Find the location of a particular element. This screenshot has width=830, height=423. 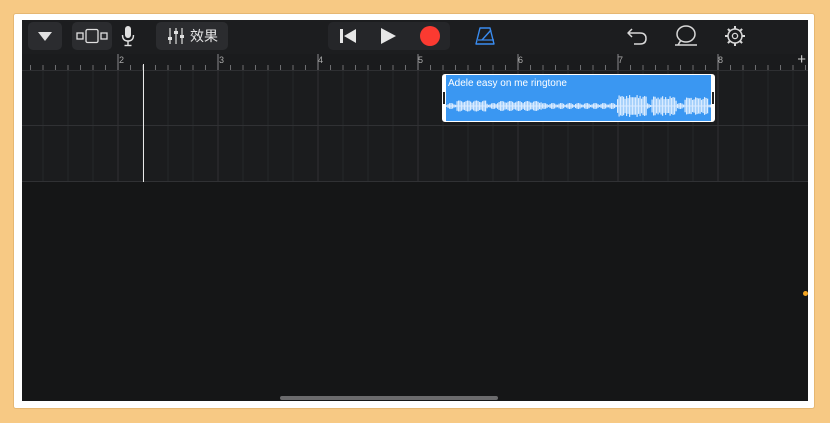

rewind-button is located at coordinates (348, 36).